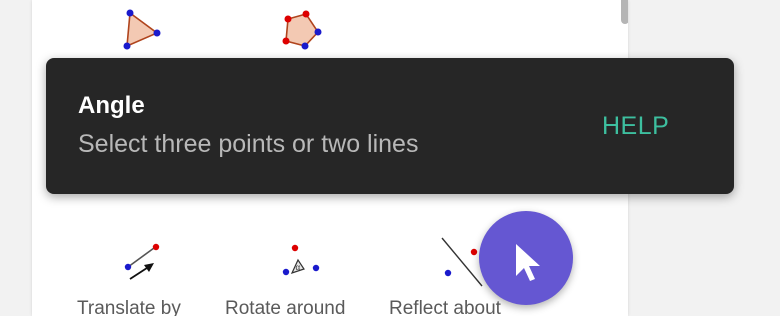 The width and height of the screenshot is (780, 316). Describe the element at coordinates (111, 105) in the screenshot. I see `tooltip-title: Angle` at that location.